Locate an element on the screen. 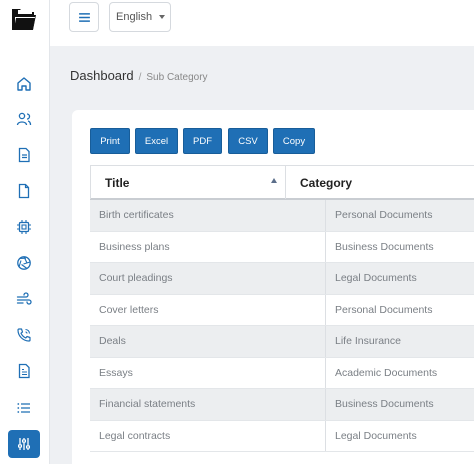 This screenshot has width=474, height=464. copy-button: Copy is located at coordinates (294, 141).